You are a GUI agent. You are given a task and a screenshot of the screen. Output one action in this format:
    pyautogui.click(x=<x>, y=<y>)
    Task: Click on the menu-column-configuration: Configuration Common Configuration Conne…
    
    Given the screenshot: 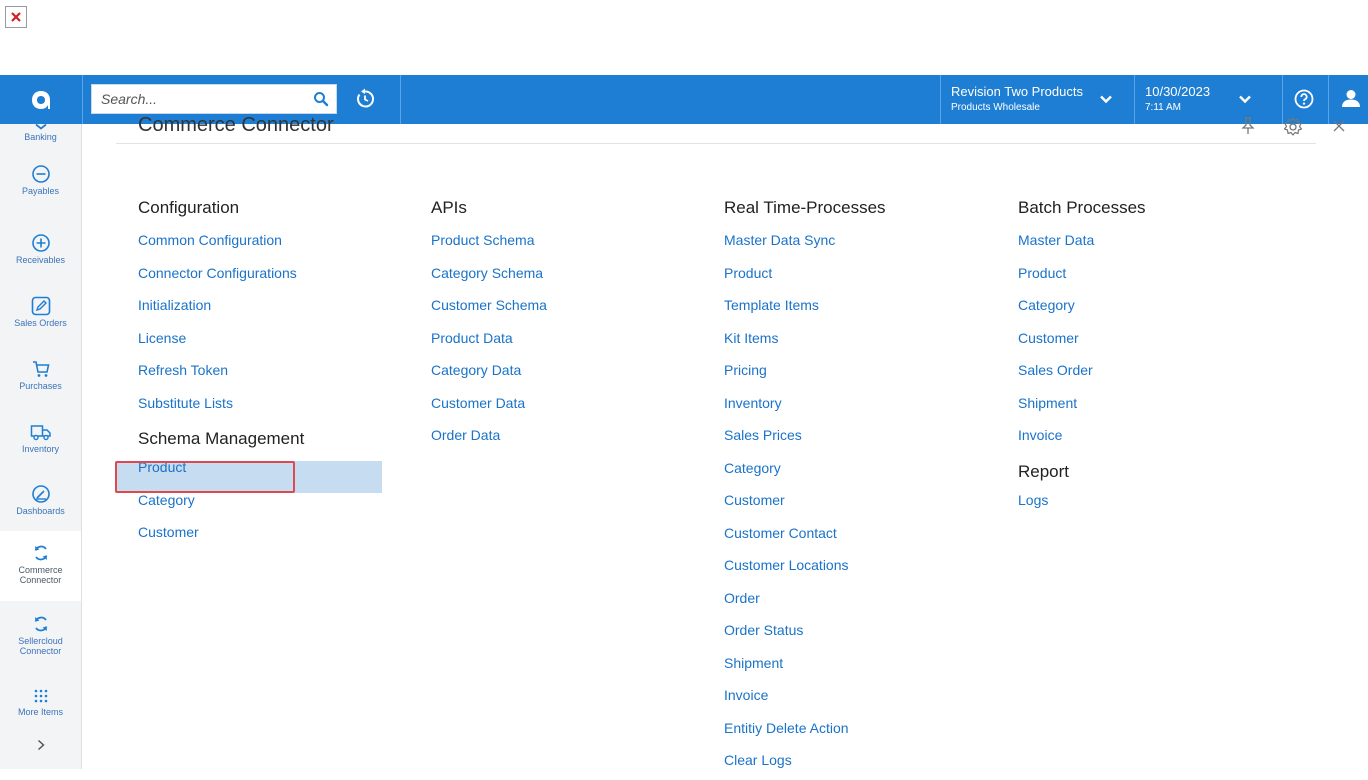 What is the action you would take?
    pyautogui.click(x=221, y=373)
    